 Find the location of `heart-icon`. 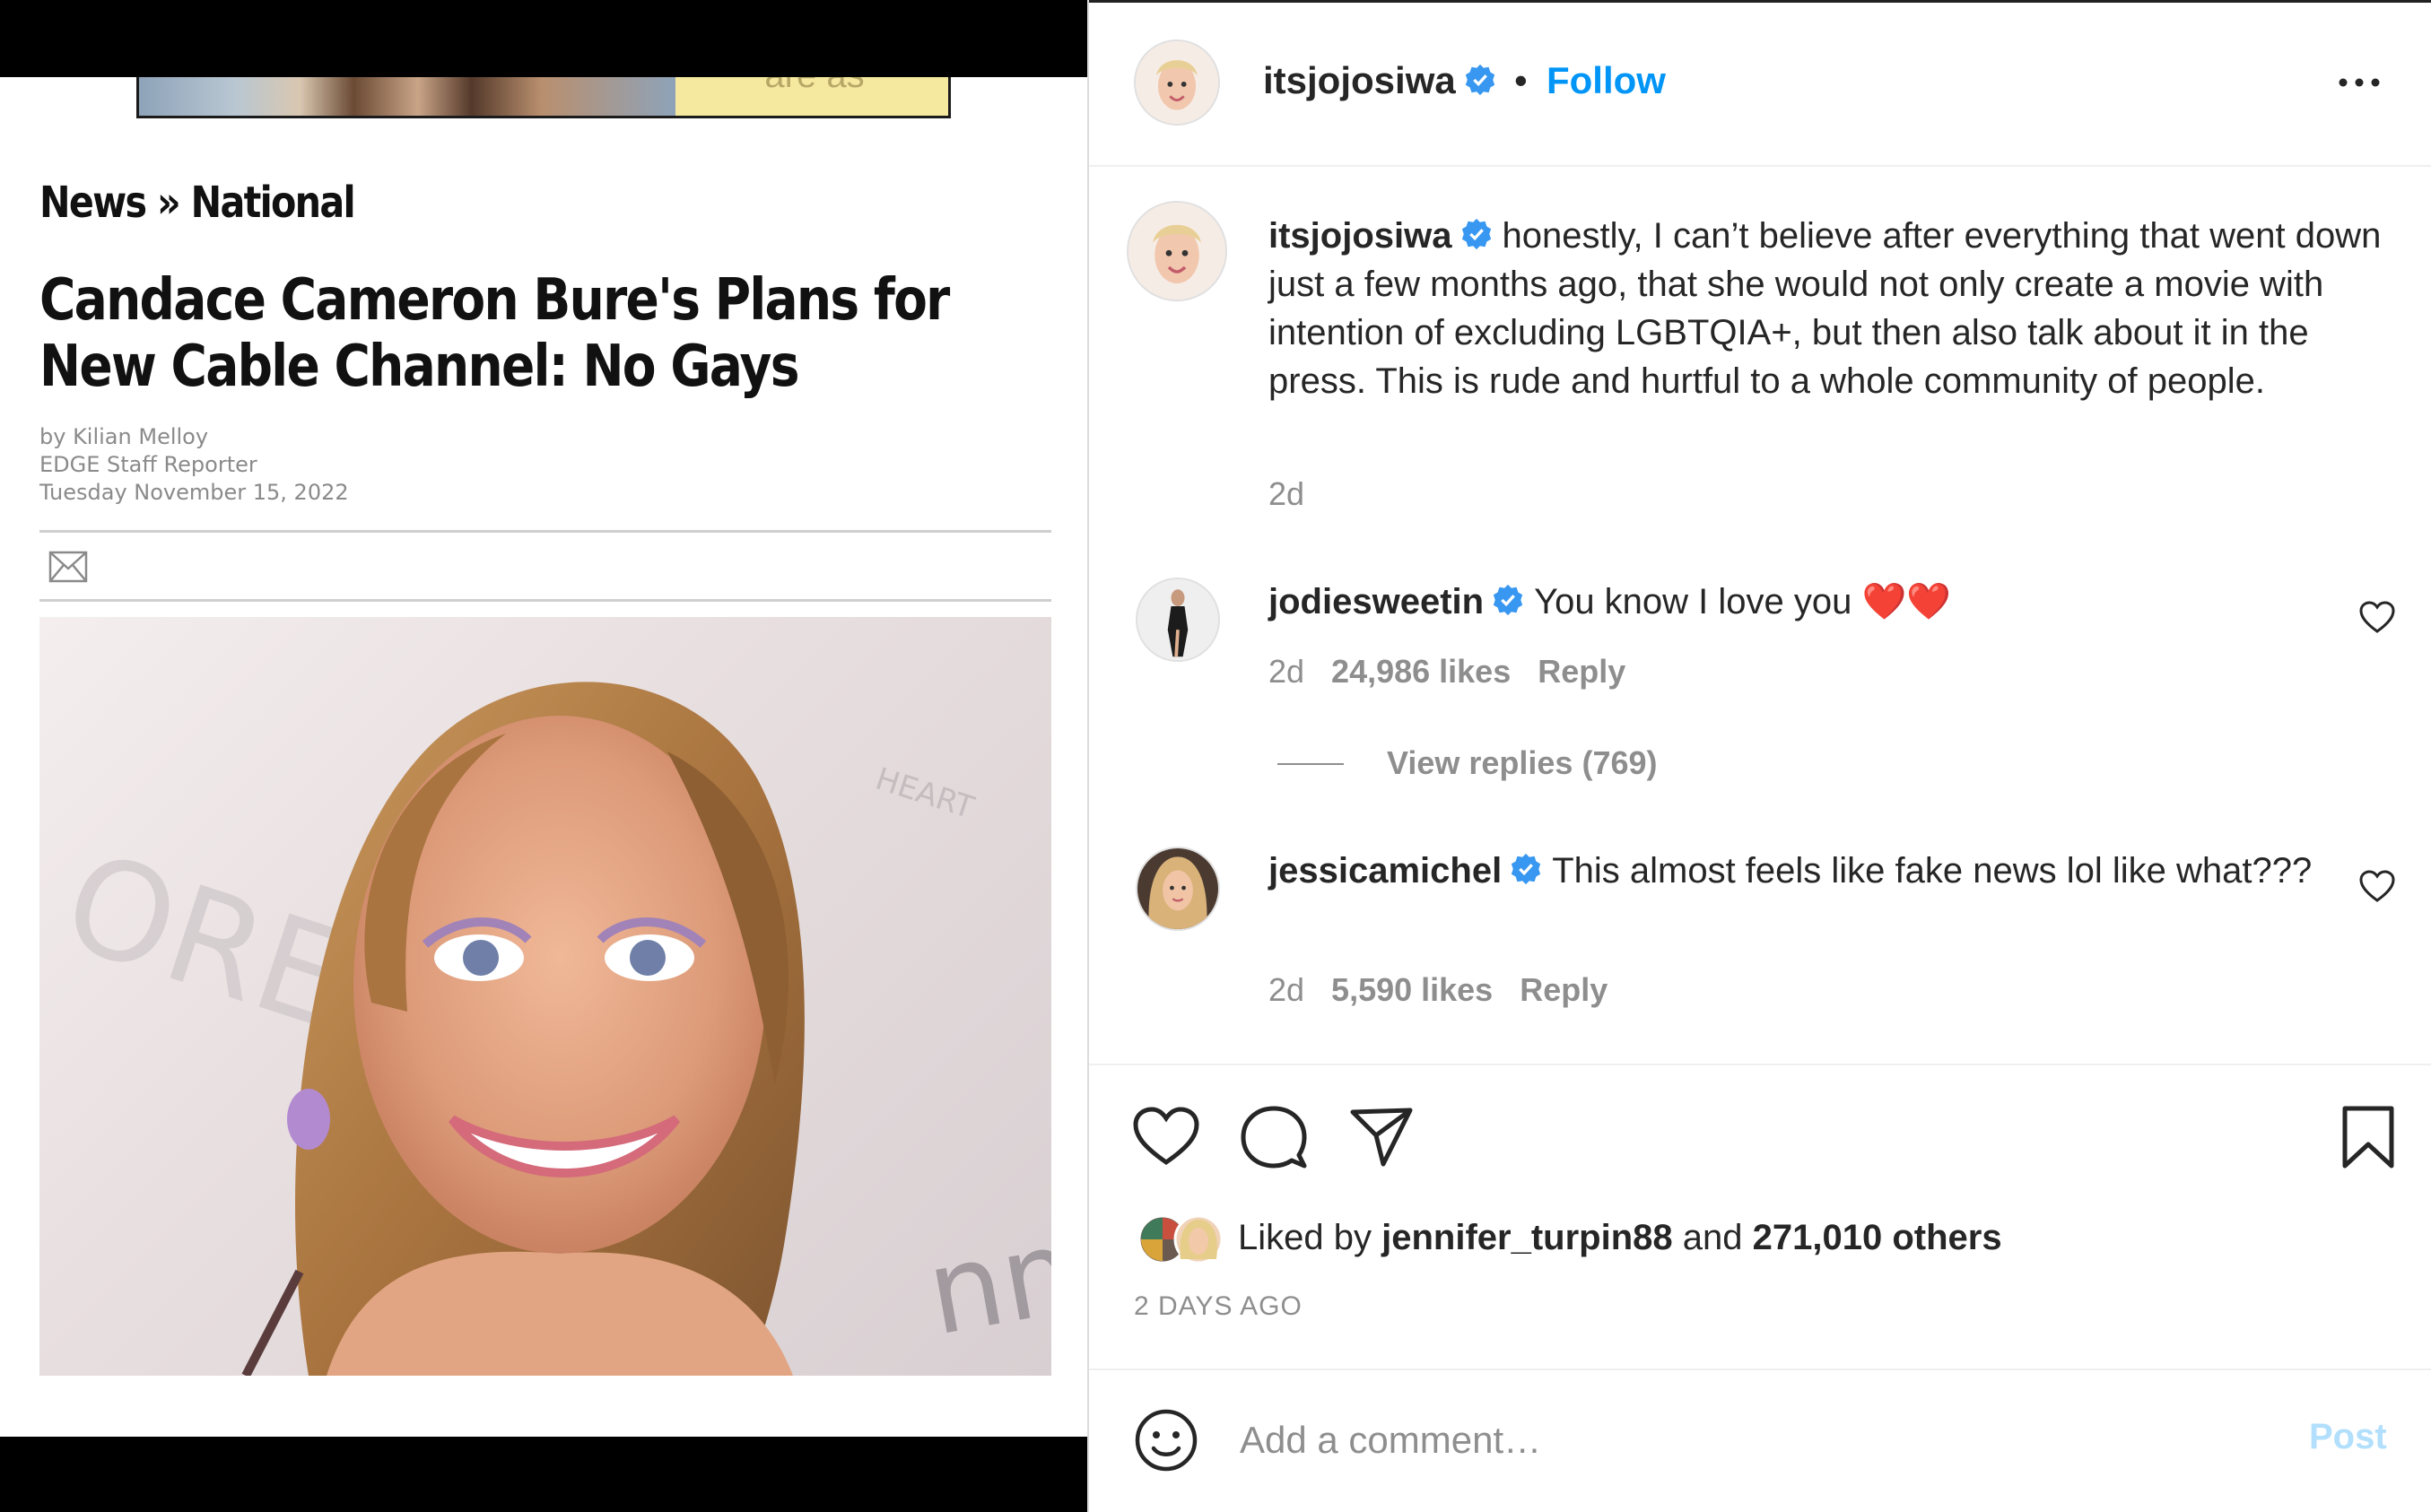

heart-icon is located at coordinates (1166, 1137).